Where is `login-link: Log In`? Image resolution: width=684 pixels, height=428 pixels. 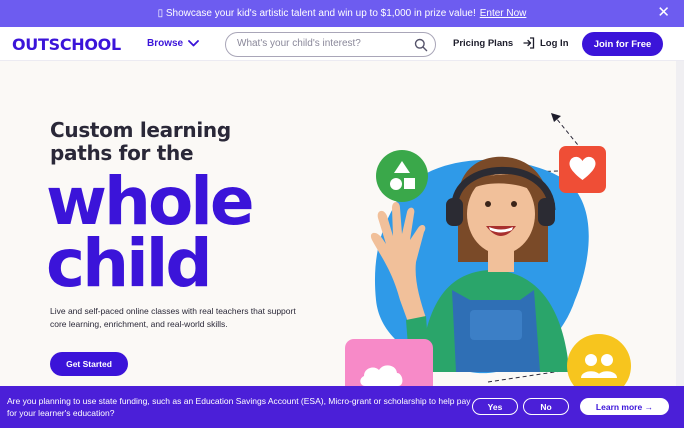 login-link: Log In is located at coordinates (546, 43).